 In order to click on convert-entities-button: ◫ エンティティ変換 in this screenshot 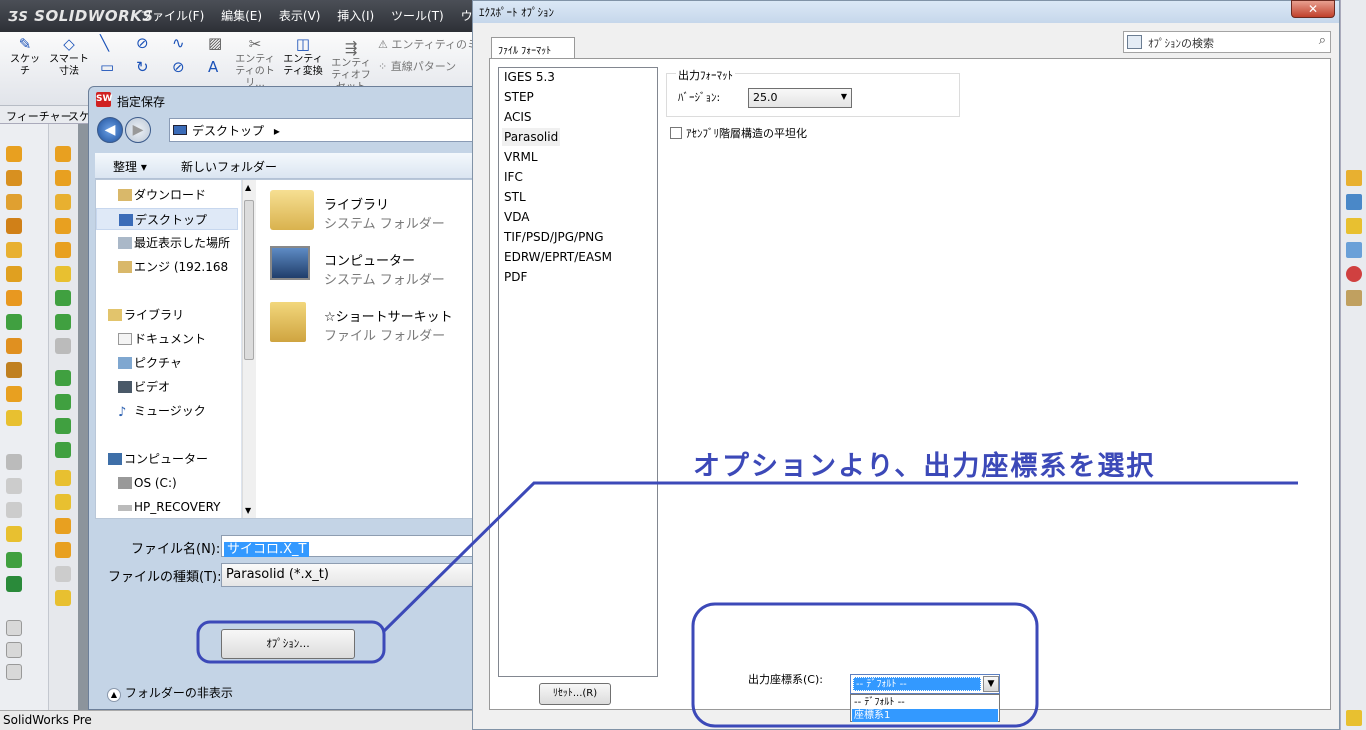, I will do `click(303, 57)`.